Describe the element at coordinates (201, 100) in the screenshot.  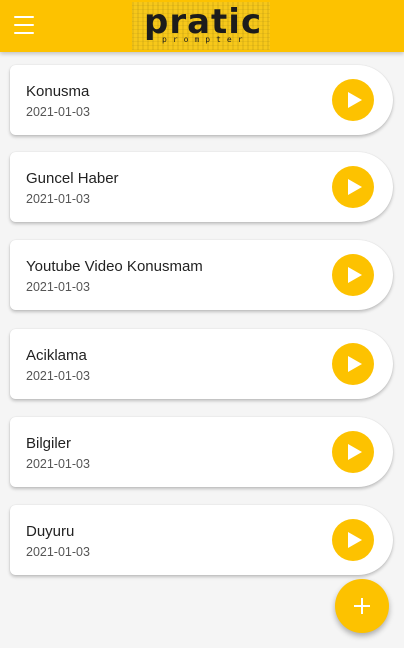
I see `list-item: Konusma 2021-01-03` at that location.